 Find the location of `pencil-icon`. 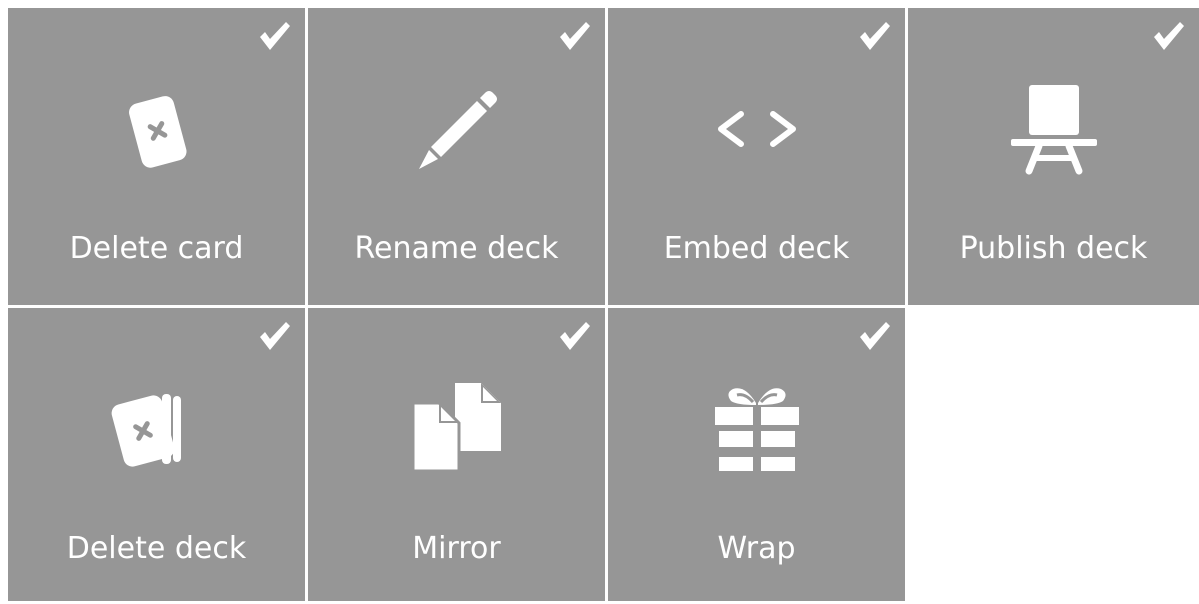

pencil-icon is located at coordinates (457, 129).